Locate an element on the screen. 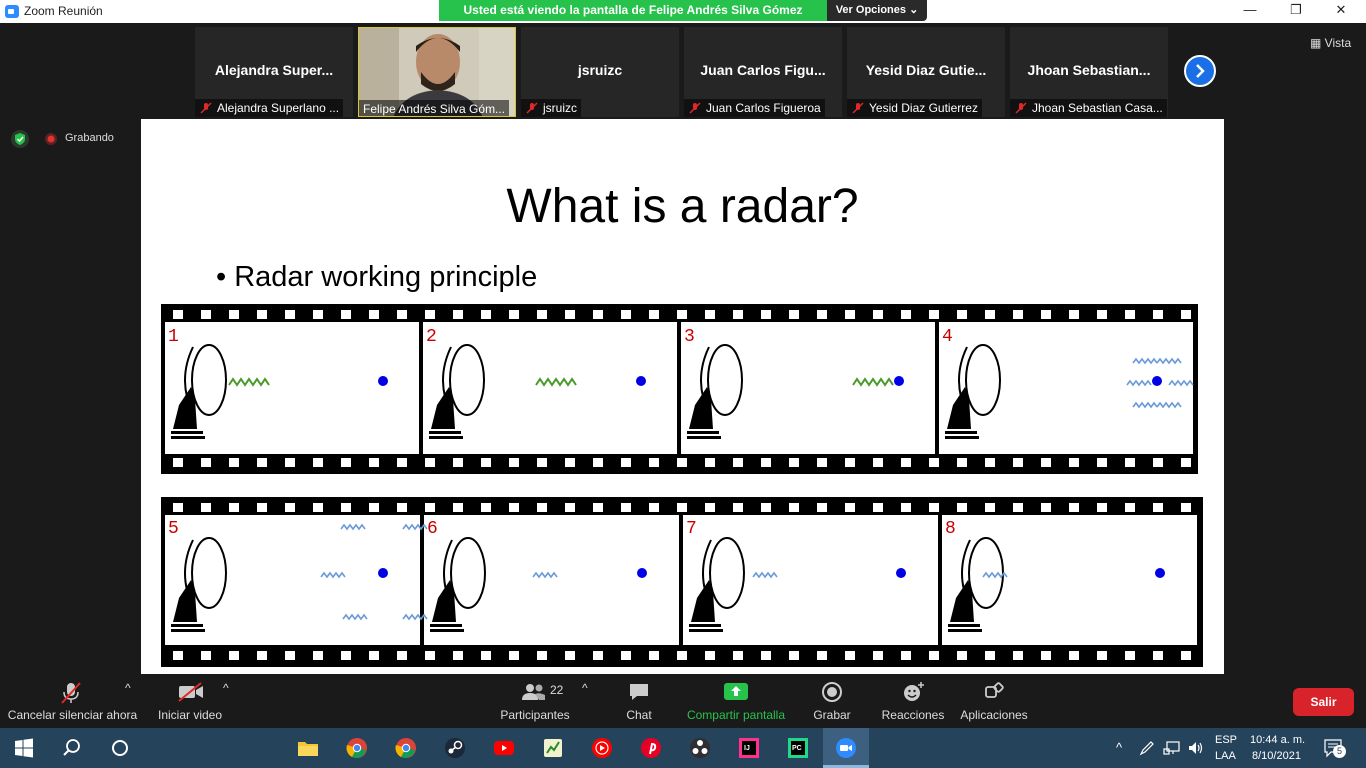 This screenshot has width=1366, height=768. svg-text: PC is located at coordinates (797, 748).